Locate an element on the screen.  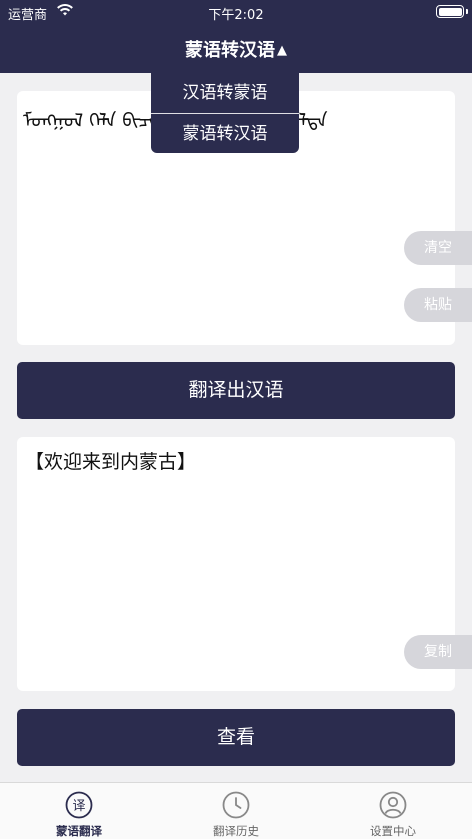
nav-title-label: 蒙语转汉语 is located at coordinates (230, 50).